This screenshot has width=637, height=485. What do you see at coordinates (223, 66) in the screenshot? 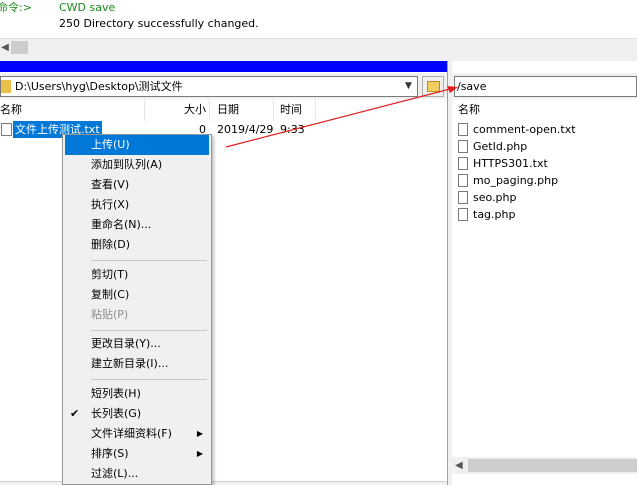
I see `local-panel-active-bar` at bounding box center [223, 66].